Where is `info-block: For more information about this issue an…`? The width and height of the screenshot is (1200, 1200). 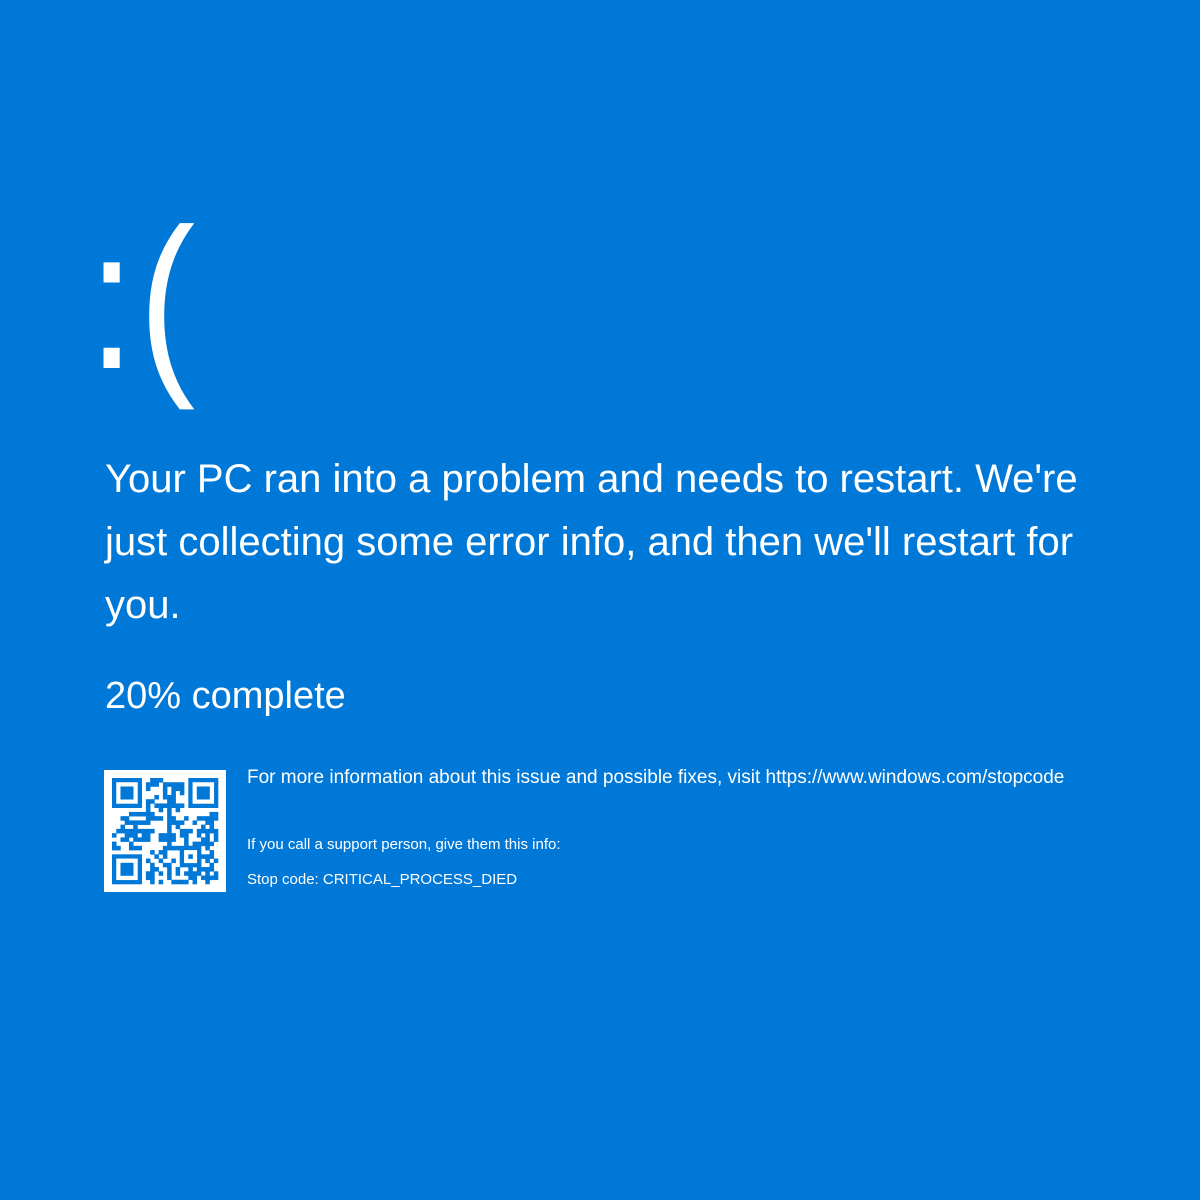
info-block: For more information about this issue an… is located at coordinates (697, 827).